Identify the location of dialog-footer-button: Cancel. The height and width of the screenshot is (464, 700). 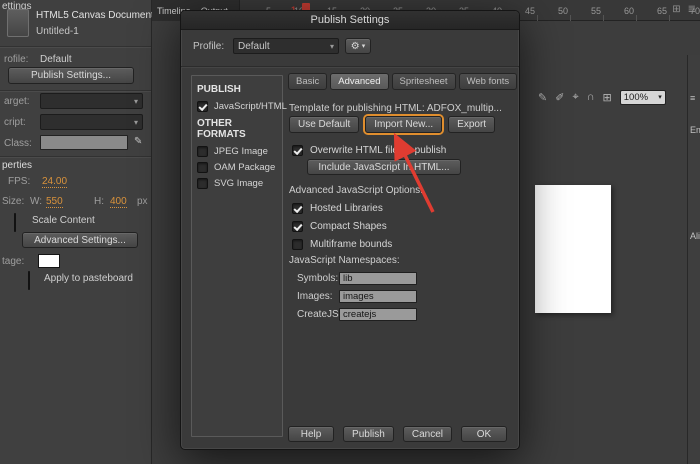
(427, 434).